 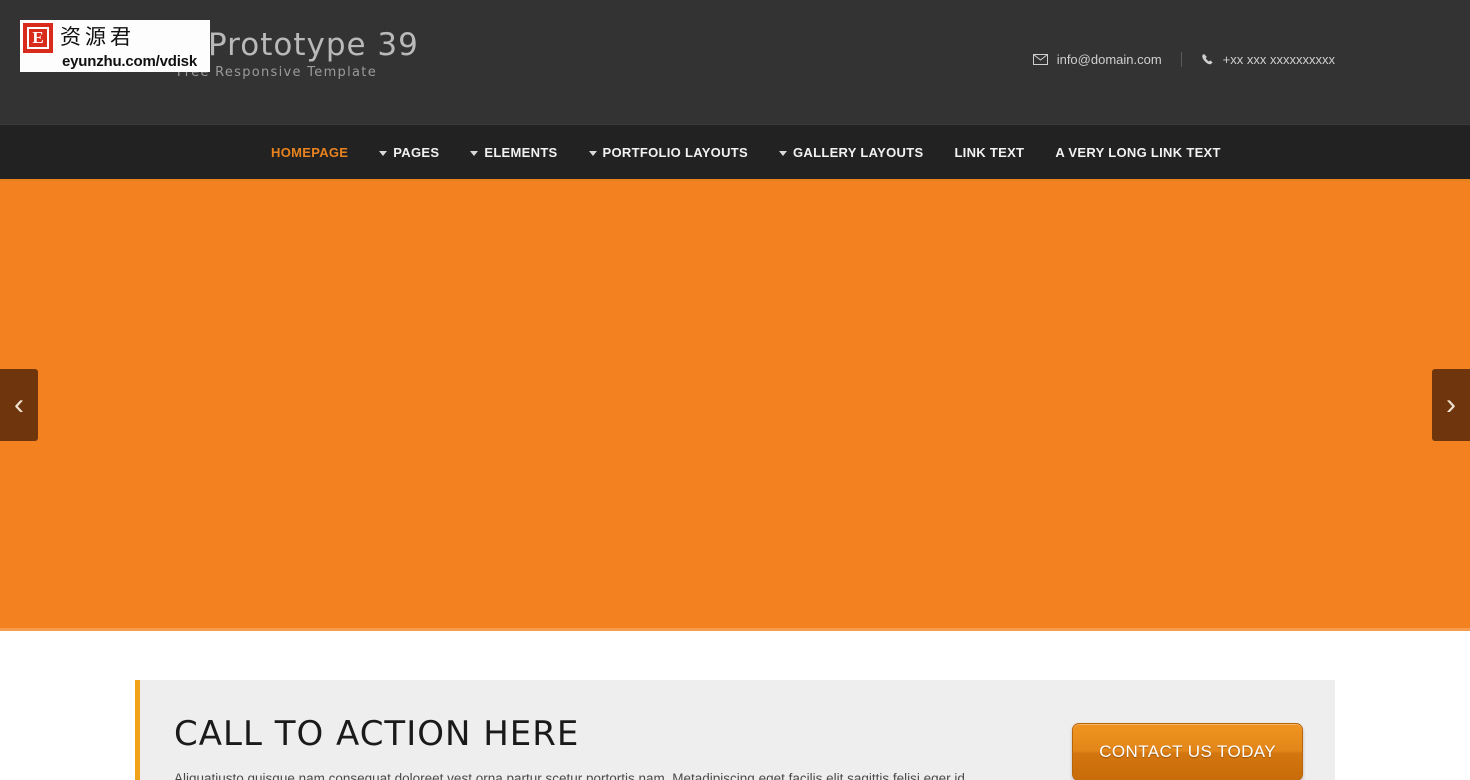 I want to click on nav-item-elements: ELEMENTS, so click(x=513, y=152).